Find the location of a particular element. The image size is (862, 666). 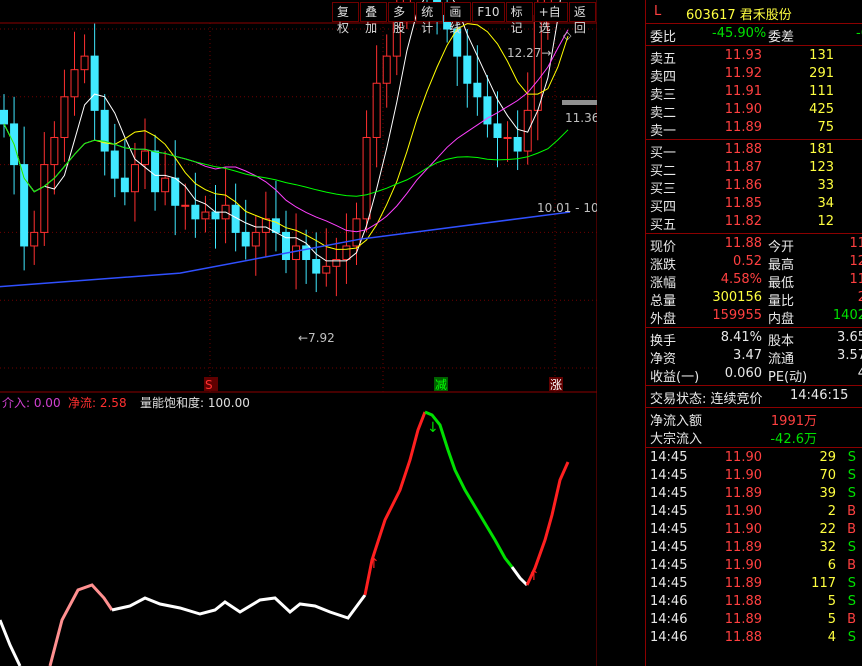

cell: 买二 is located at coordinates (663, 171).